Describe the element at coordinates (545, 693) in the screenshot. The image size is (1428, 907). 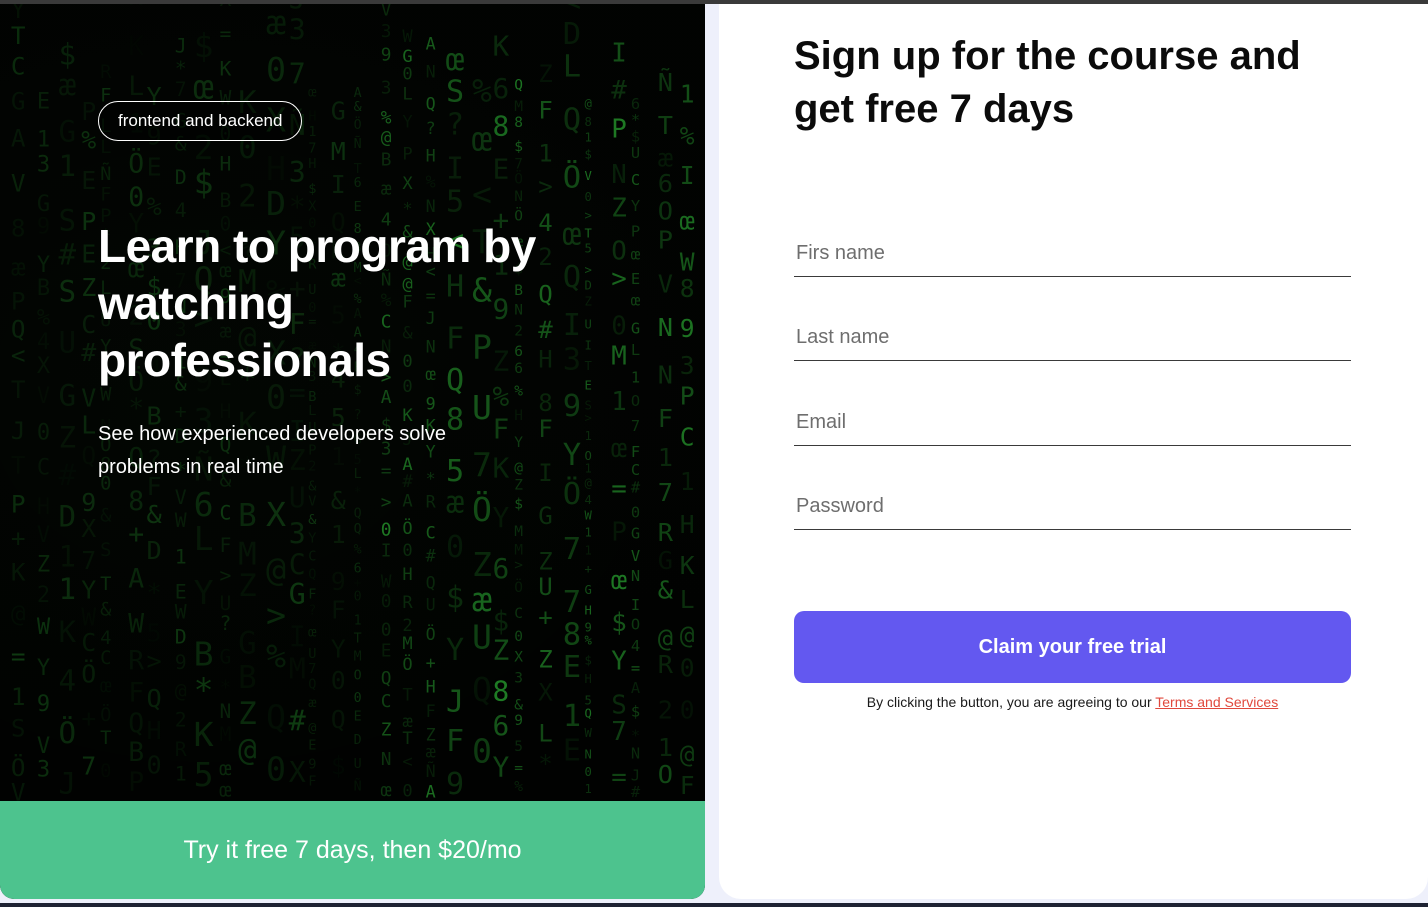
I see `svg-text: X` at that location.